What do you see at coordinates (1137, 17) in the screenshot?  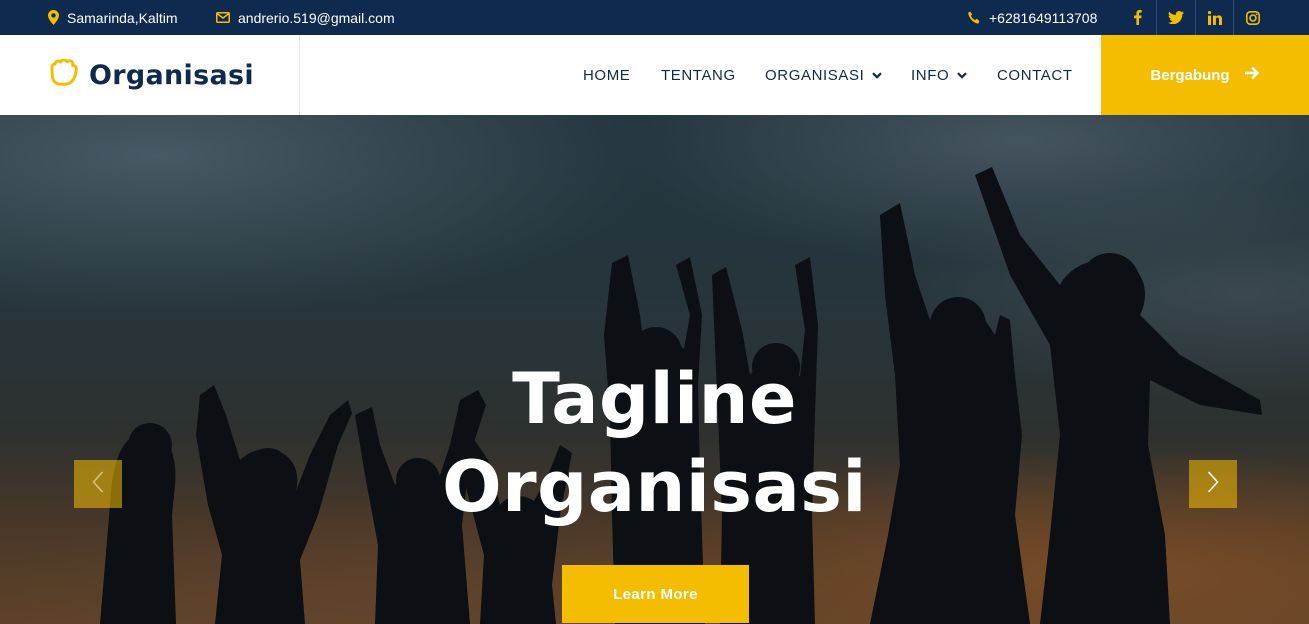 I see `facebook-icon` at bounding box center [1137, 17].